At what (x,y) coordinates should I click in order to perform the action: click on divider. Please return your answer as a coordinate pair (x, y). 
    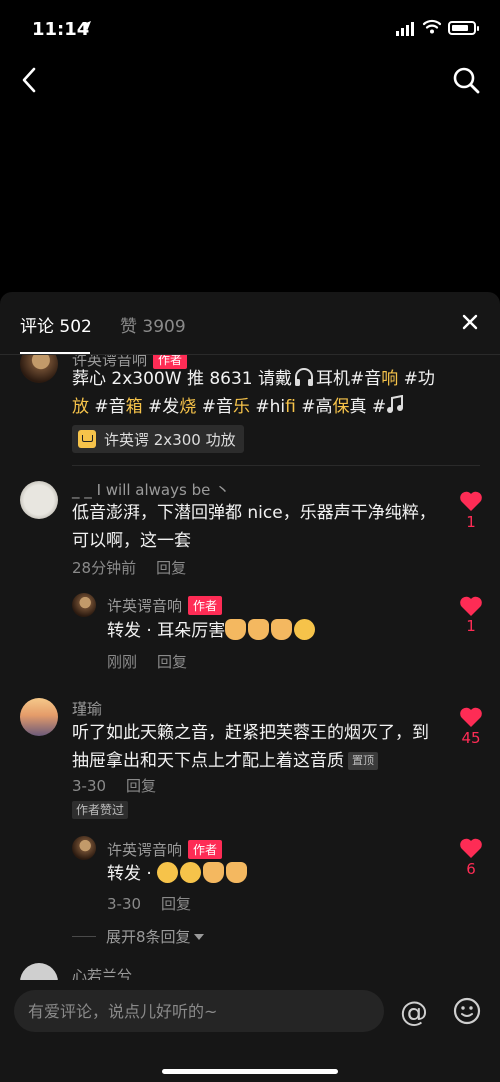
    Looking at the image, I should click on (276, 465).